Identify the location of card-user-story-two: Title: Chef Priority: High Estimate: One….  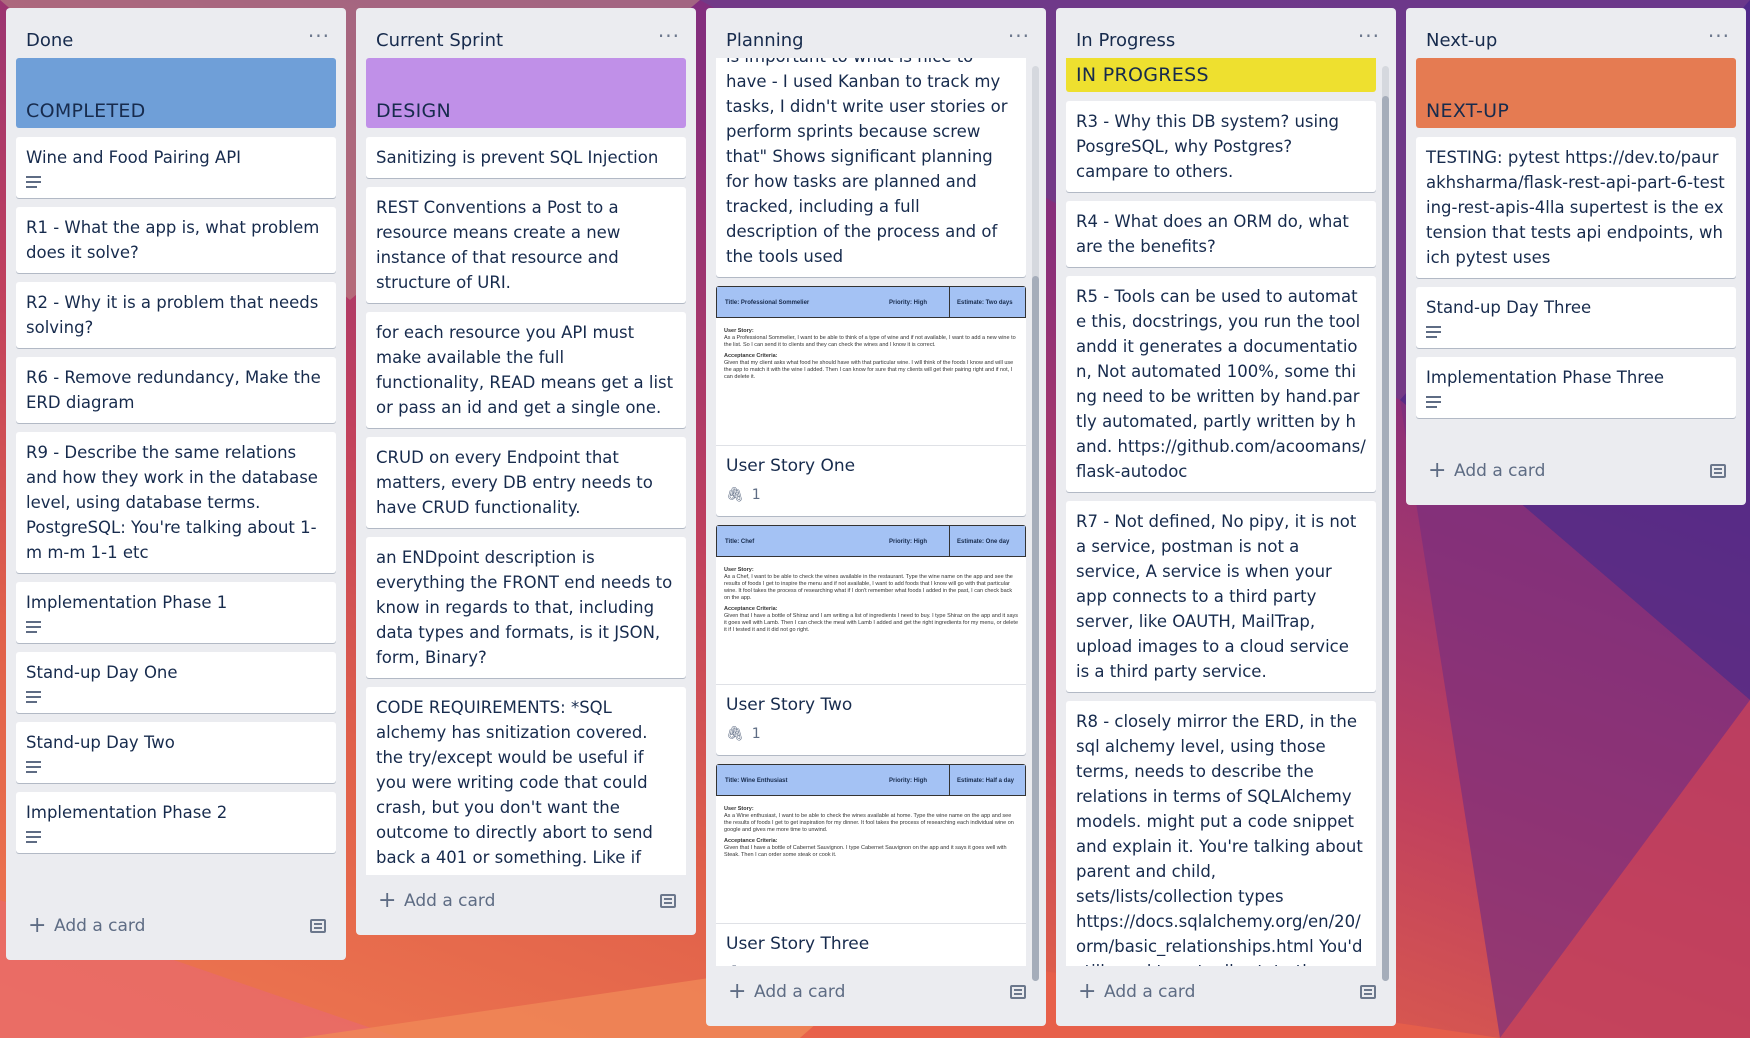
(871, 640).